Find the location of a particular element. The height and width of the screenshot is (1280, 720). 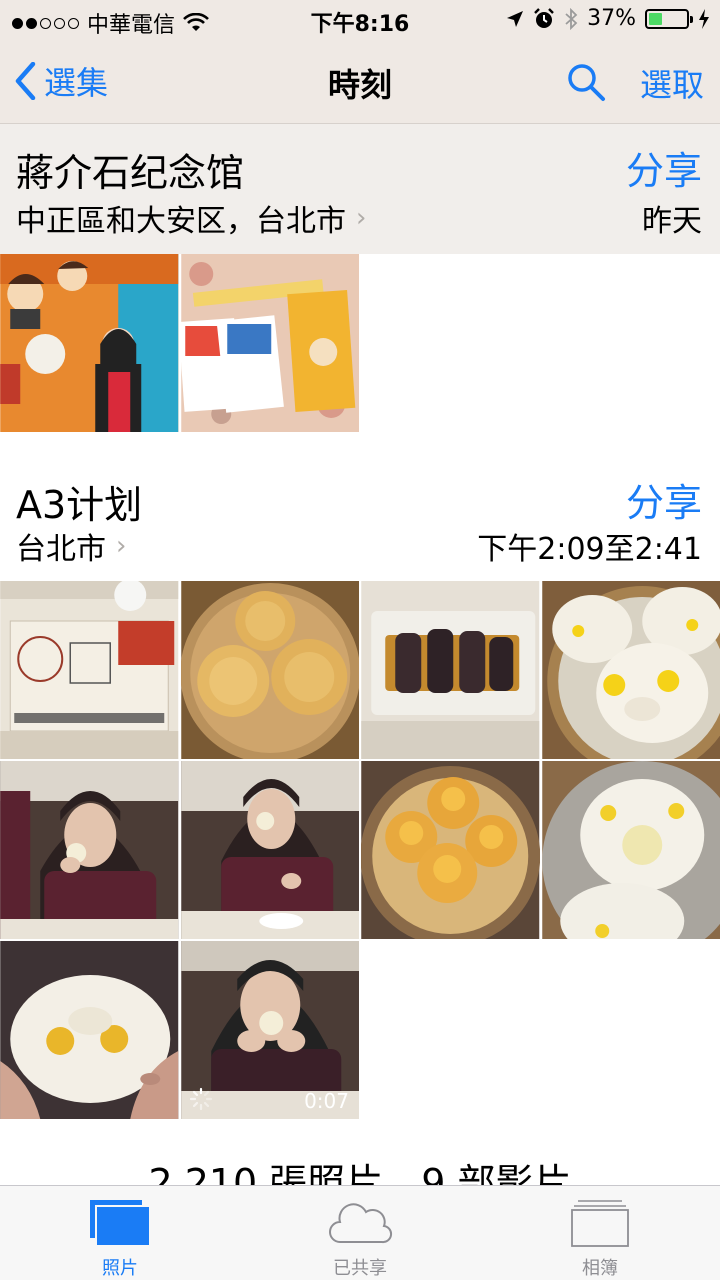

cloud-icon is located at coordinates (361, 1223).